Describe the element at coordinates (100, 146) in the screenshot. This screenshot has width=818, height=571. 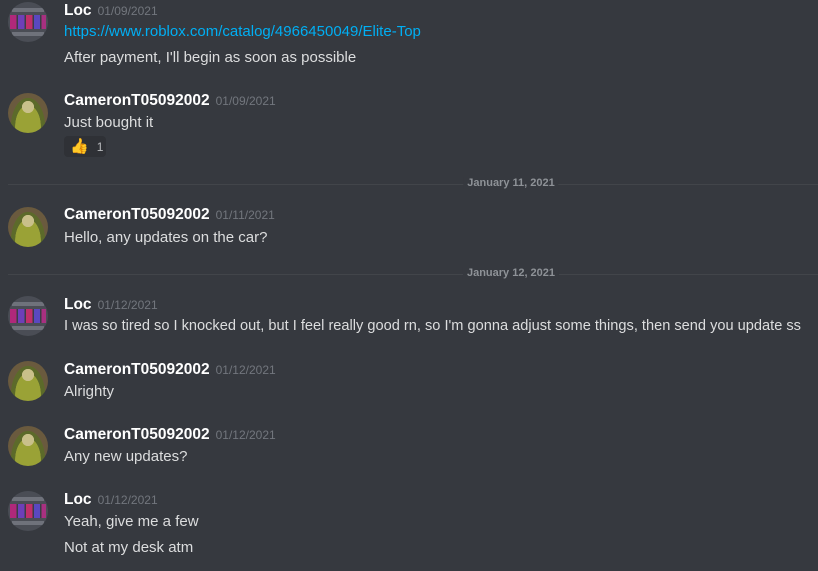
I see `reaction-count: 1` at that location.